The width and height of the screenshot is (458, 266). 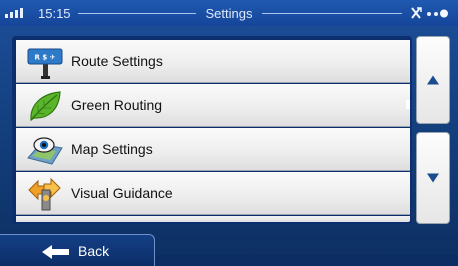 I want to click on menu-item-label: Green Routing, so click(x=117, y=105).